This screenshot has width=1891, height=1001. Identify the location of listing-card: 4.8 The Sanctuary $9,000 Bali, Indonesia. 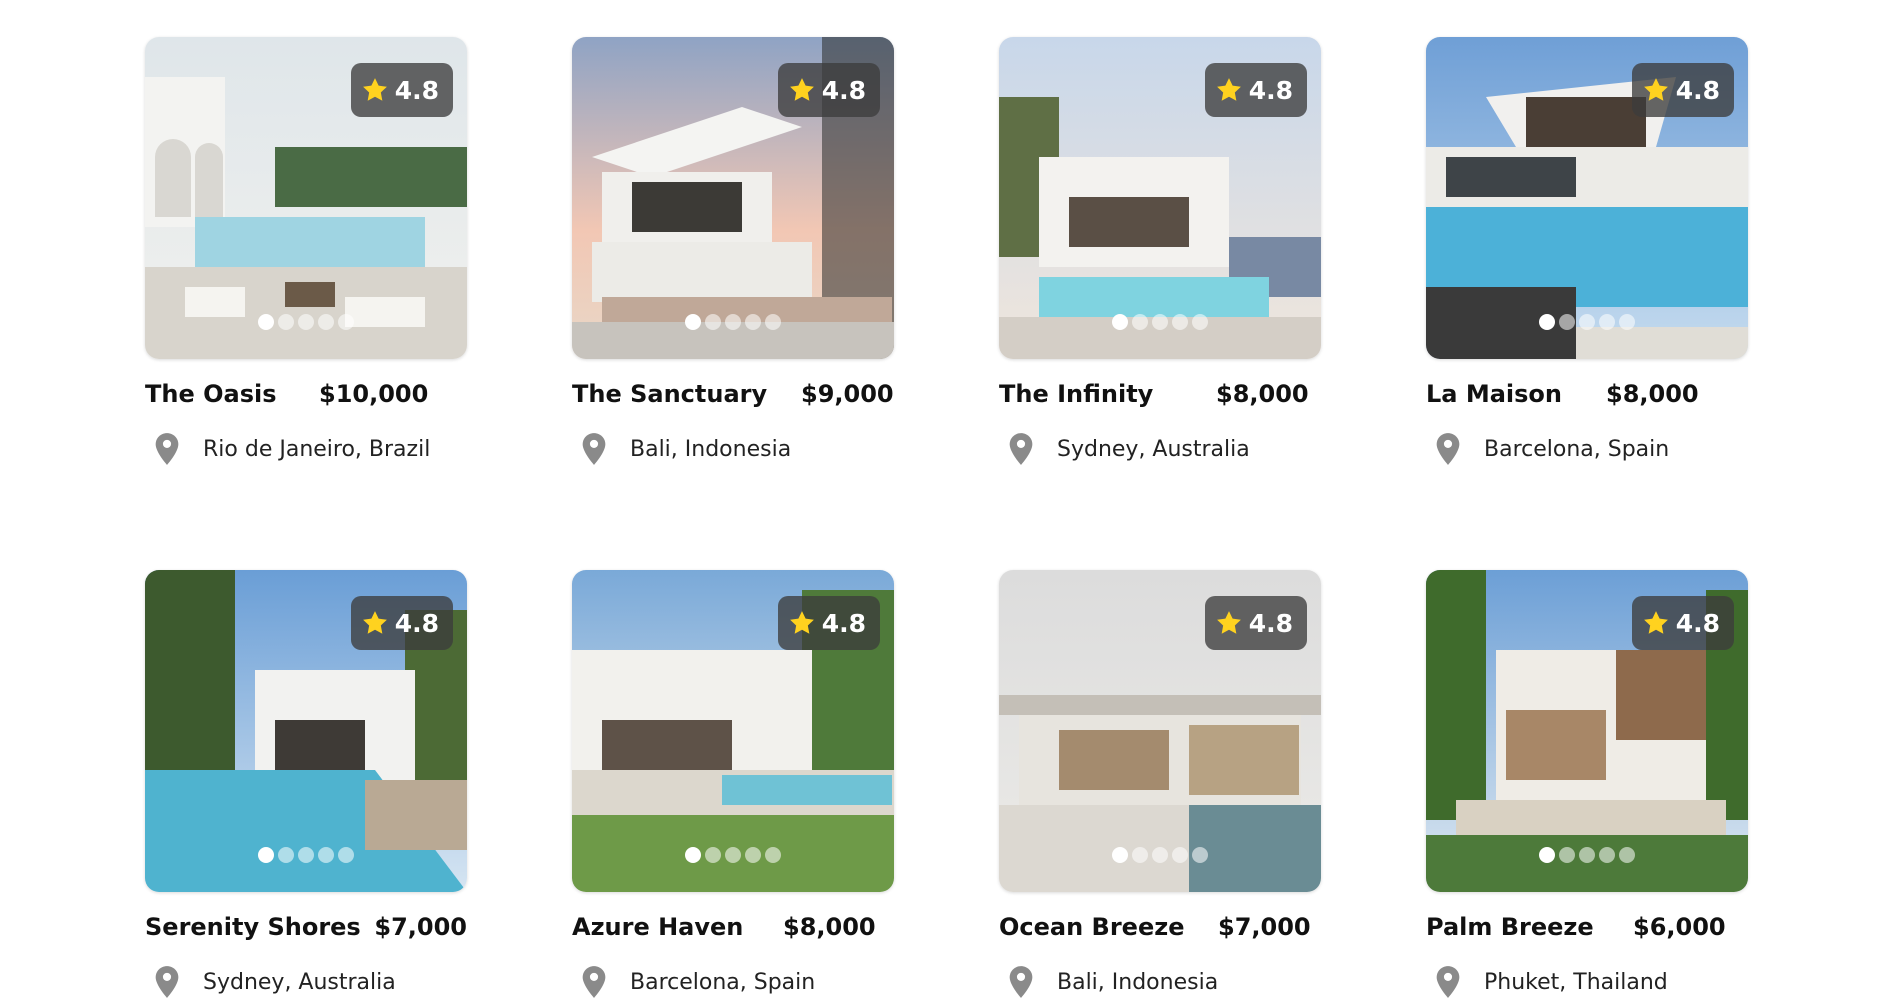
(733, 251).